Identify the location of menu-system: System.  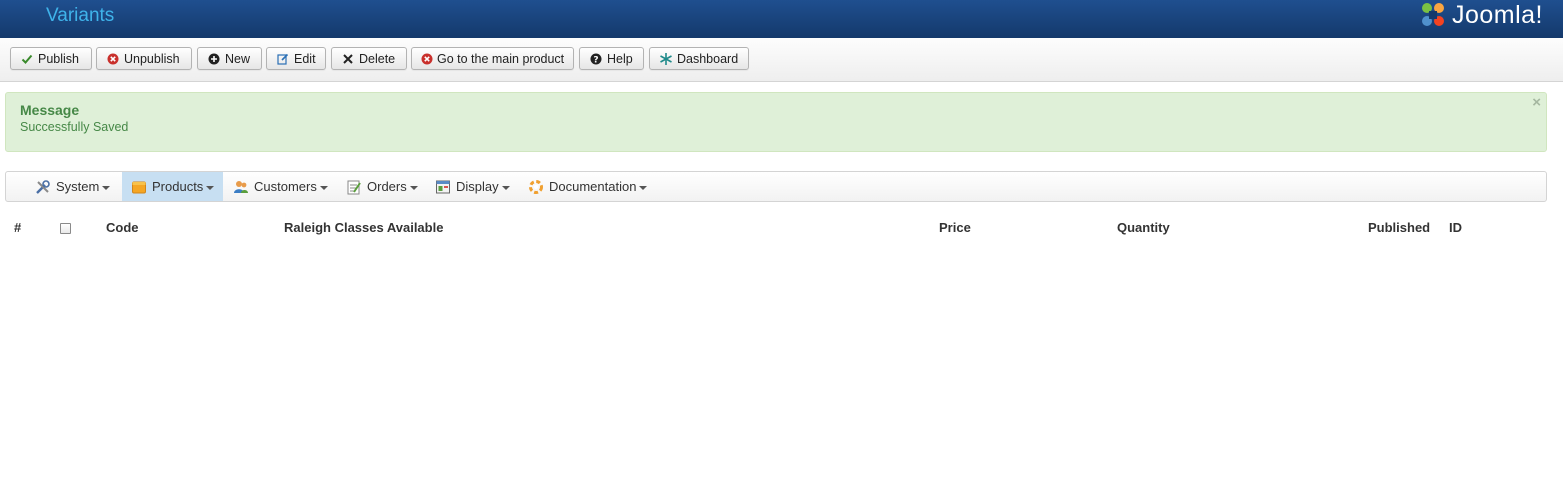
(72, 186).